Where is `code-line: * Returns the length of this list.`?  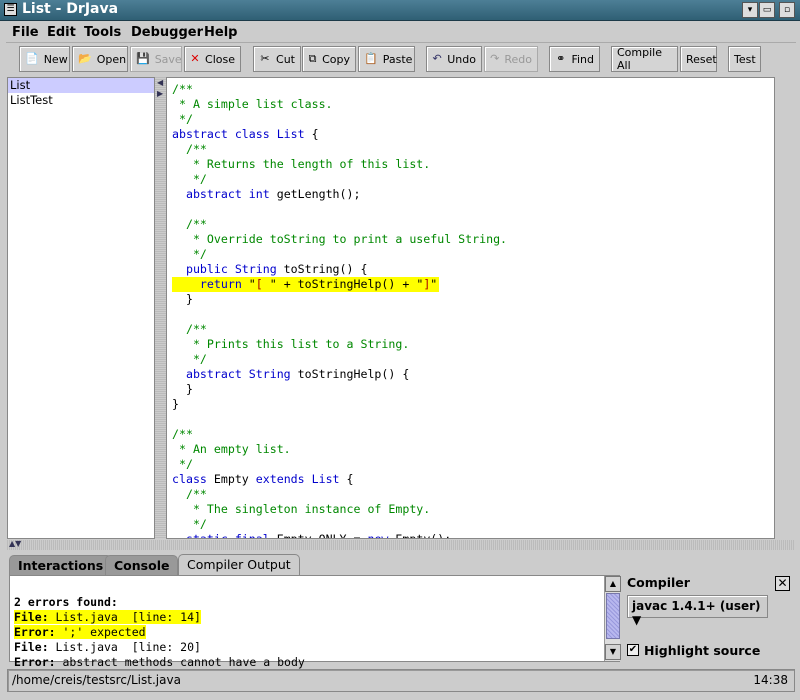
code-line: * Returns the length of this list. is located at coordinates (472, 164).